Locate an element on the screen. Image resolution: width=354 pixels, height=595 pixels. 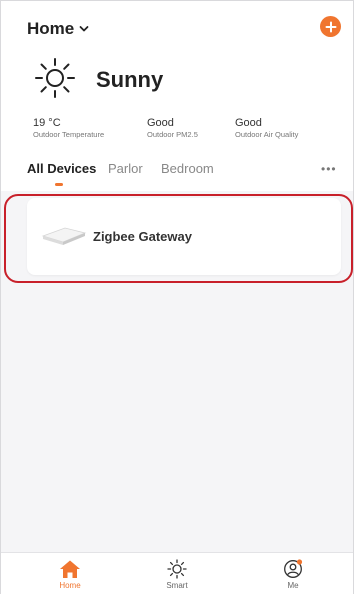
chevron-down-icon is located at coordinates (84, 29).